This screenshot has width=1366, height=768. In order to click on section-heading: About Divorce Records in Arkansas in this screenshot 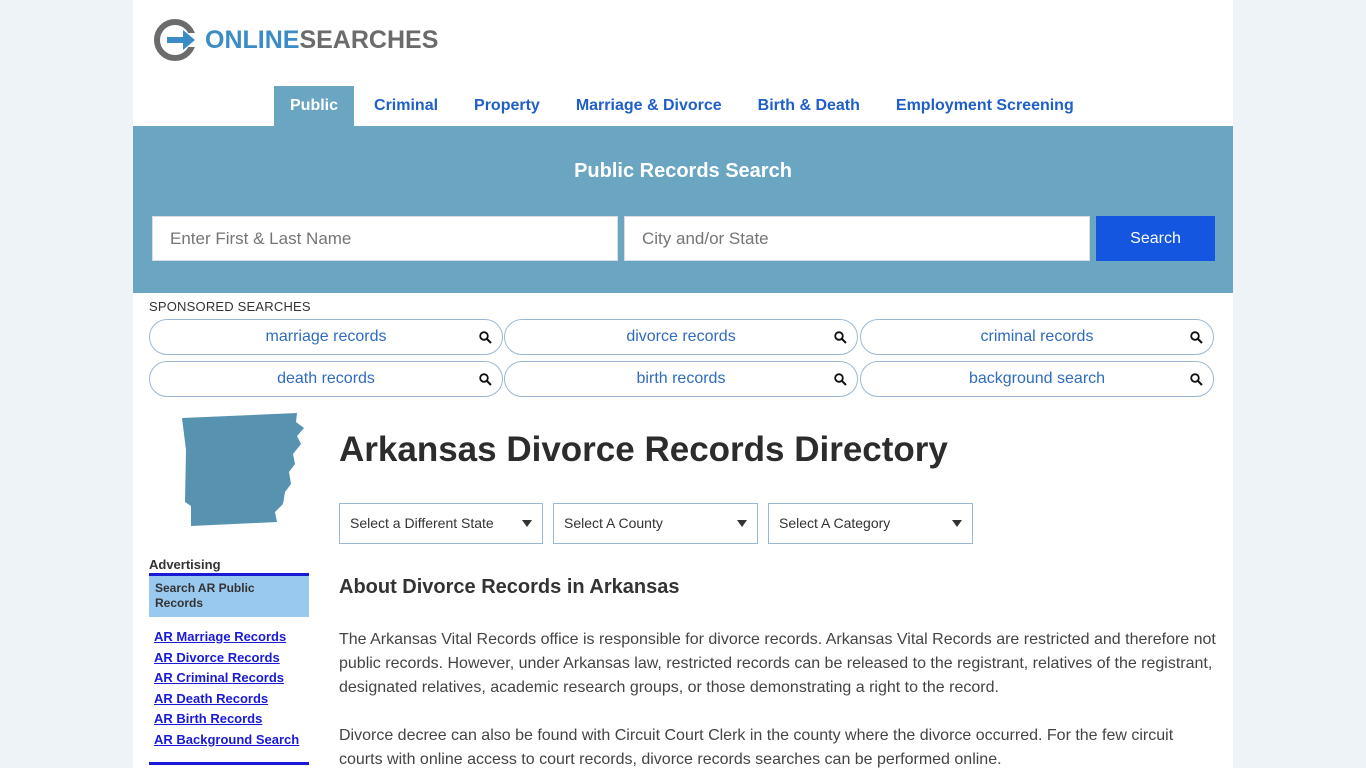, I will do `click(509, 587)`.